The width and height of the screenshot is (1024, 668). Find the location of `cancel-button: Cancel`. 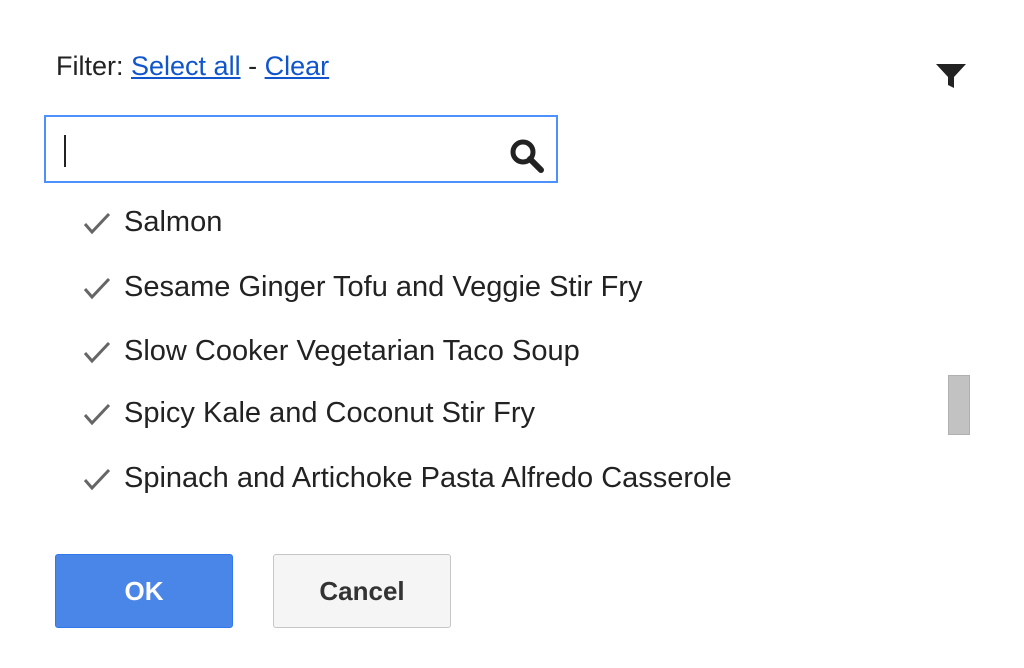

cancel-button: Cancel is located at coordinates (362, 591).